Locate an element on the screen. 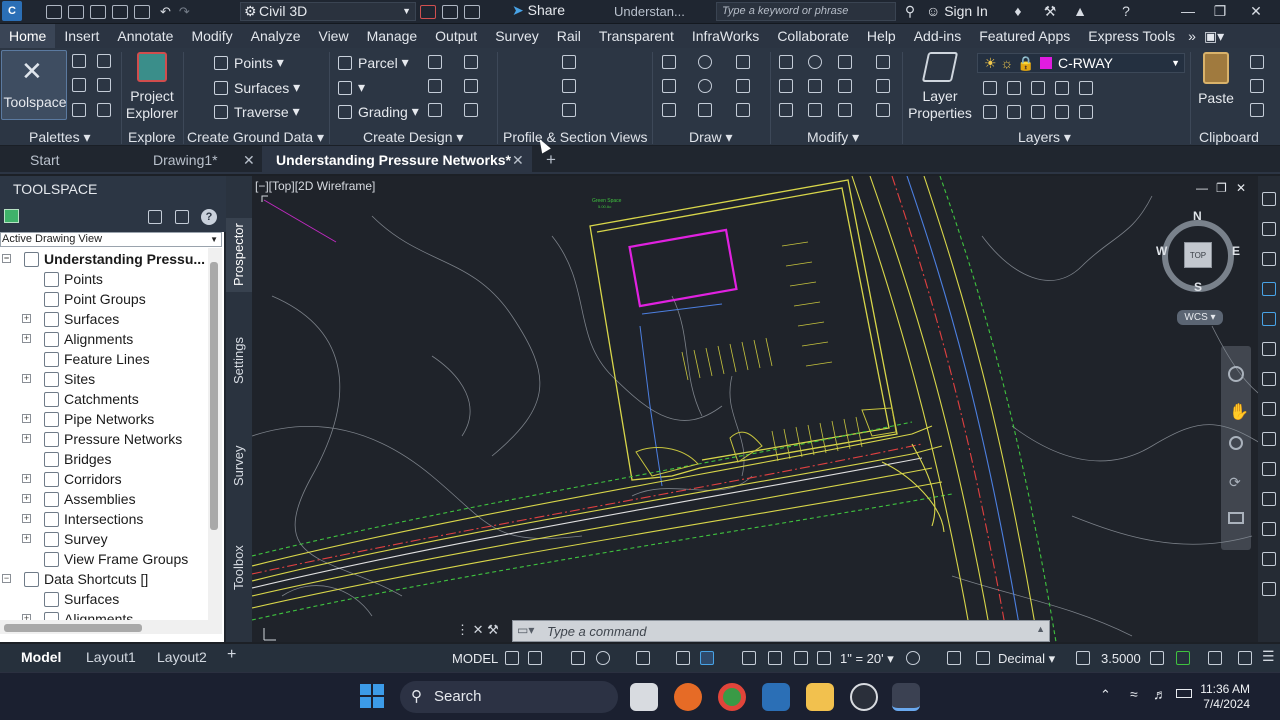 Image resolution: width=1280 pixels, height=720 pixels. taskbar-search: ⚲ Search is located at coordinates (509, 697).